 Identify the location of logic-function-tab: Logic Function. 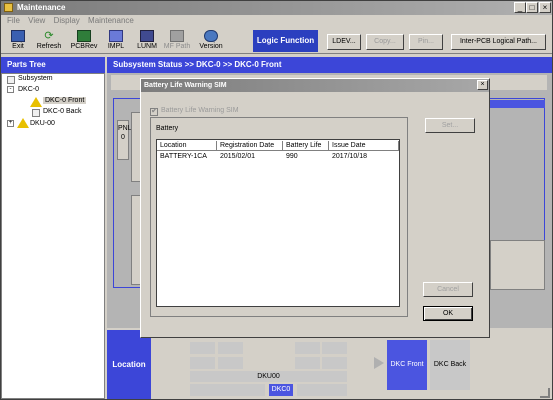
(285, 41).